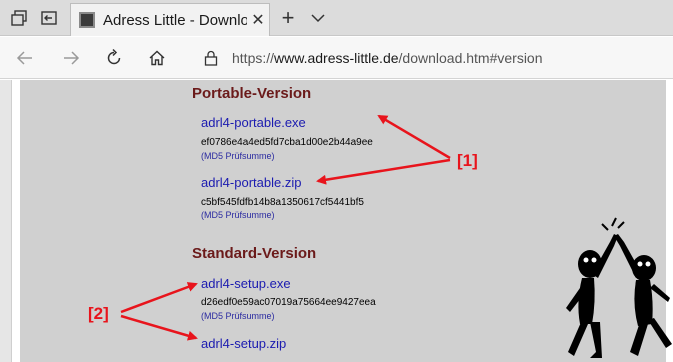 This screenshot has height=362, width=673. Describe the element at coordinates (467, 160) in the screenshot. I see `annotation-label-1: [1]` at that location.